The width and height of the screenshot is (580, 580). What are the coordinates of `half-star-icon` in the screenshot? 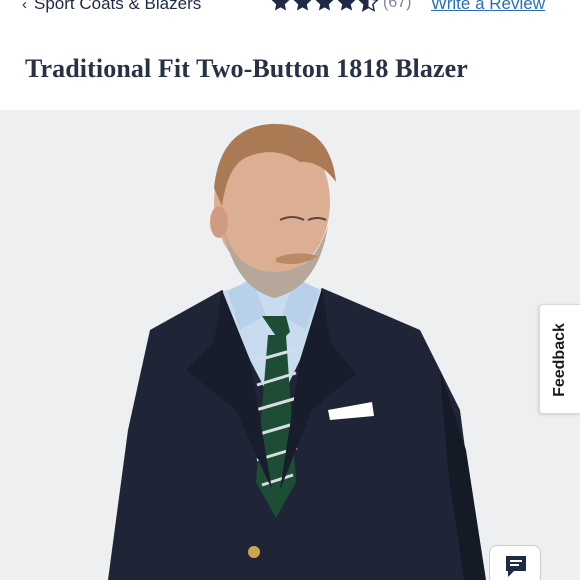 It's located at (368, 6).